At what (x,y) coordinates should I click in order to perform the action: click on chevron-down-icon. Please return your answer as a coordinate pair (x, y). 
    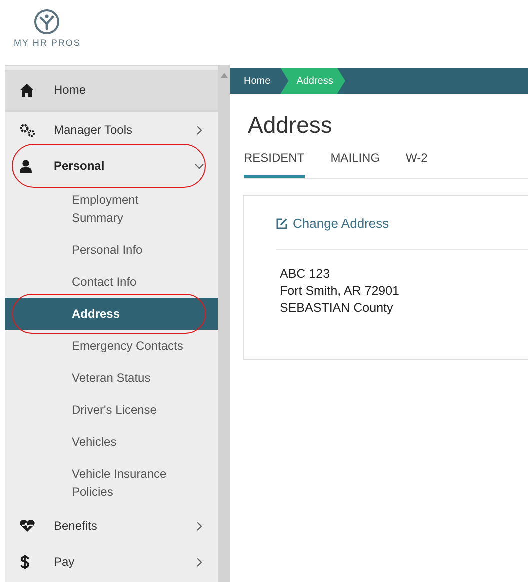
    Looking at the image, I should click on (199, 166).